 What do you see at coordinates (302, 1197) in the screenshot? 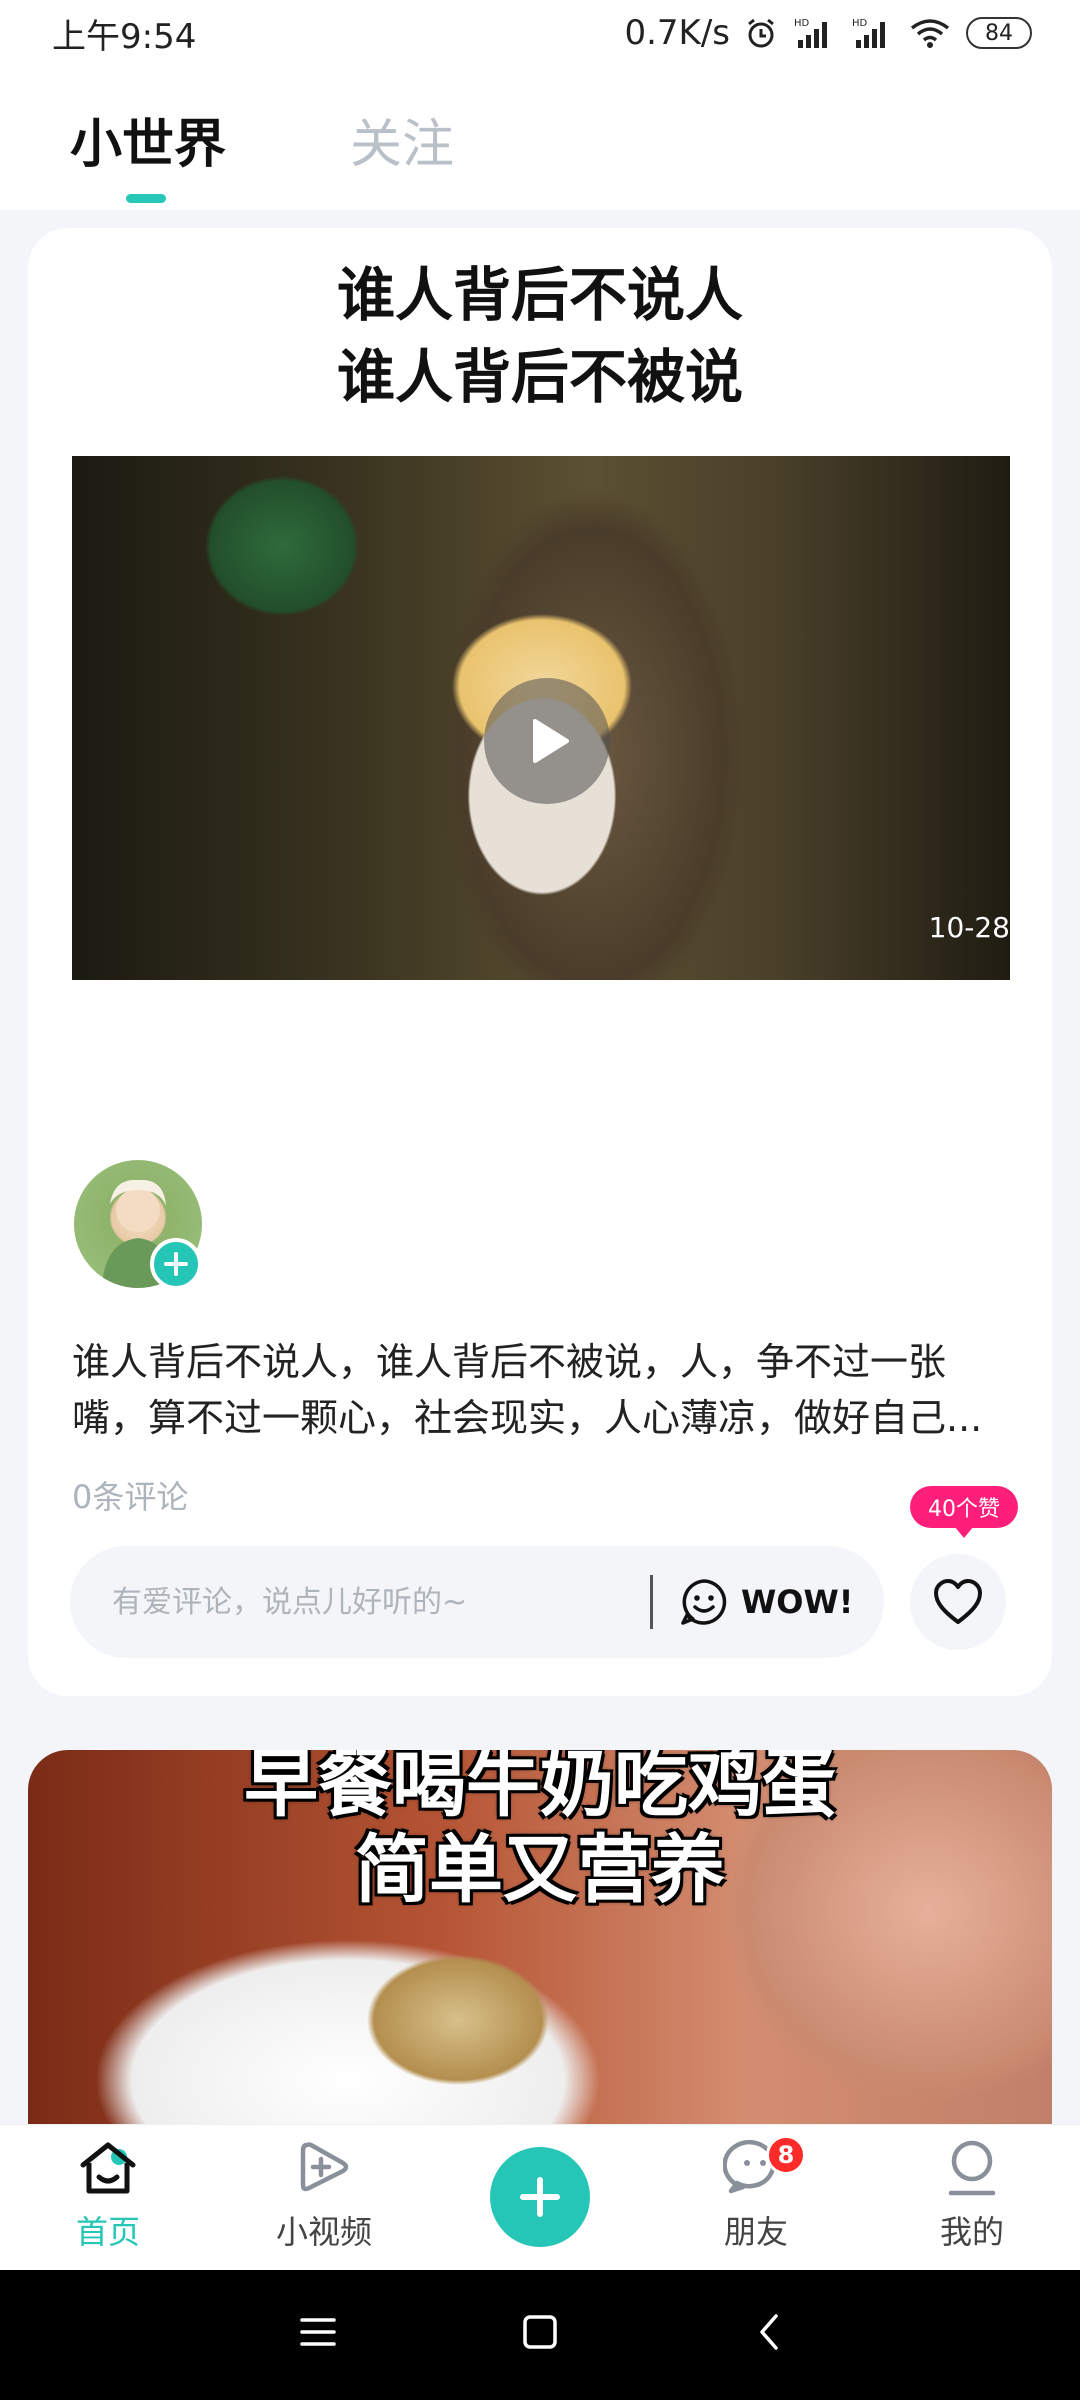
I see `author-name: 遇见` at bounding box center [302, 1197].